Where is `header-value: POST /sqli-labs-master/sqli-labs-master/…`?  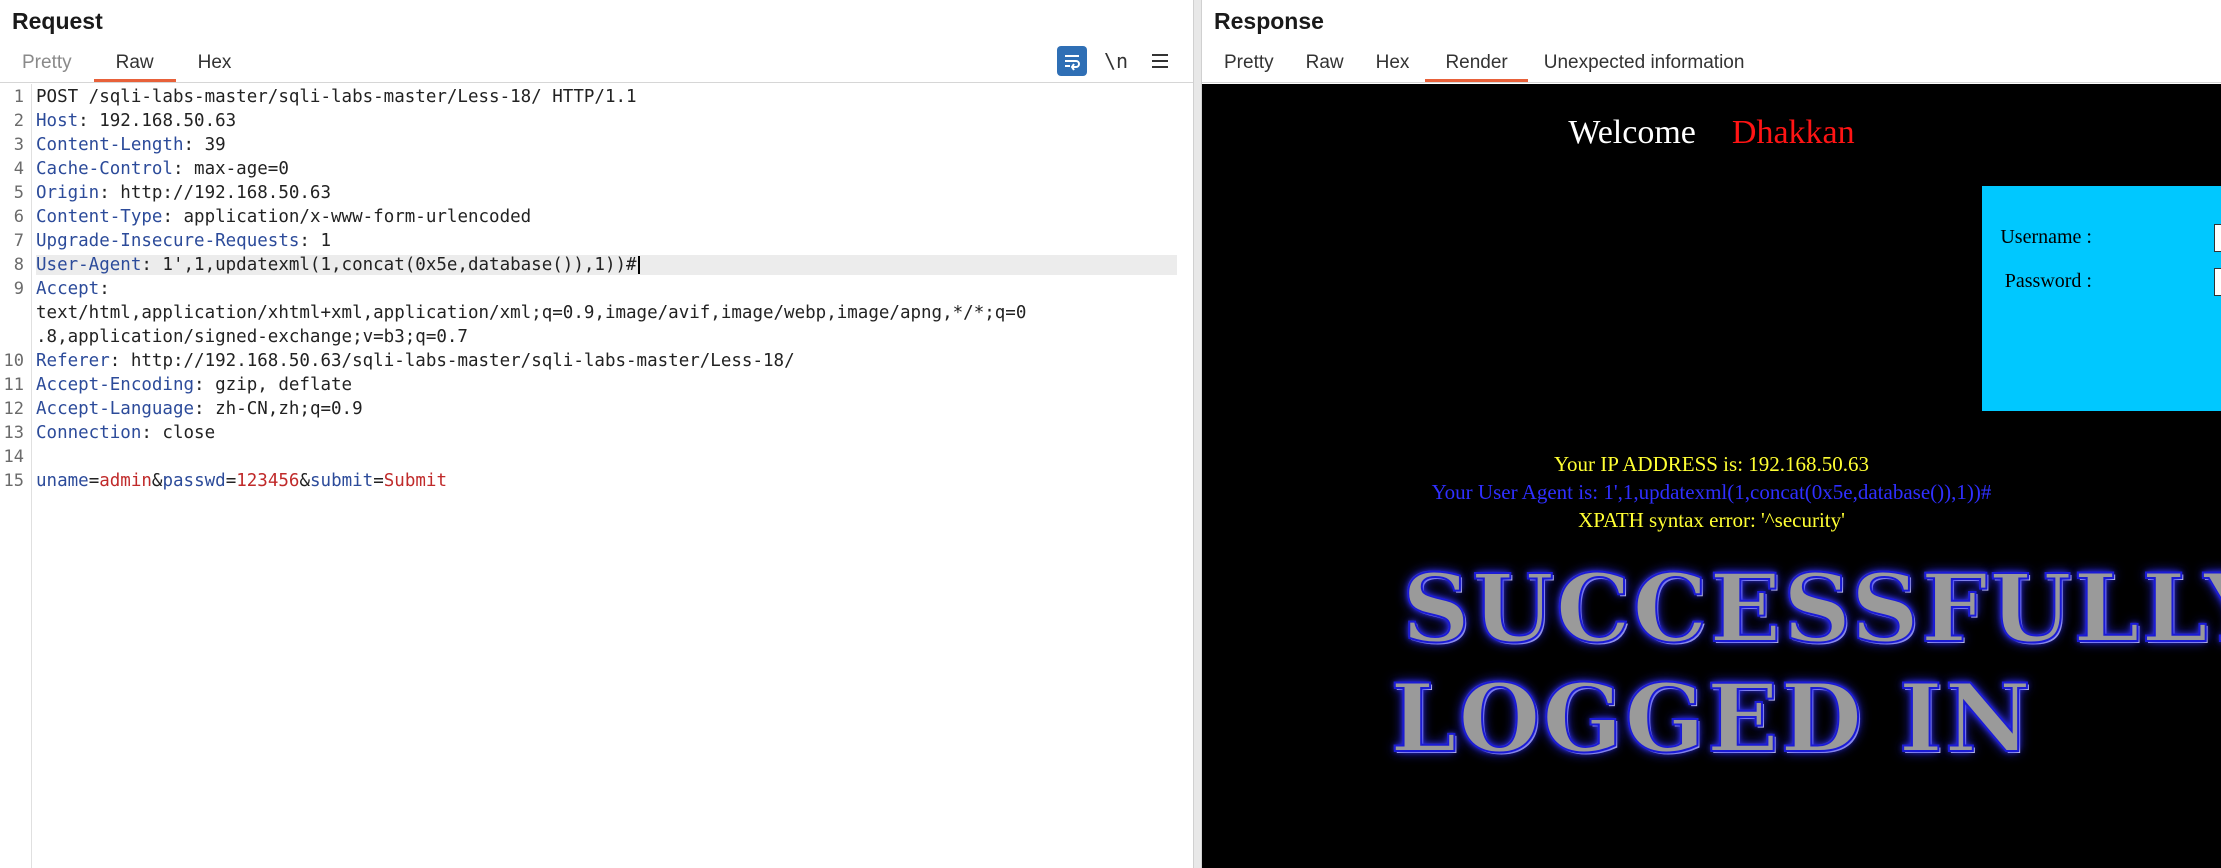 header-value: POST /sqli-labs-master/sqli-labs-master/… is located at coordinates (336, 97).